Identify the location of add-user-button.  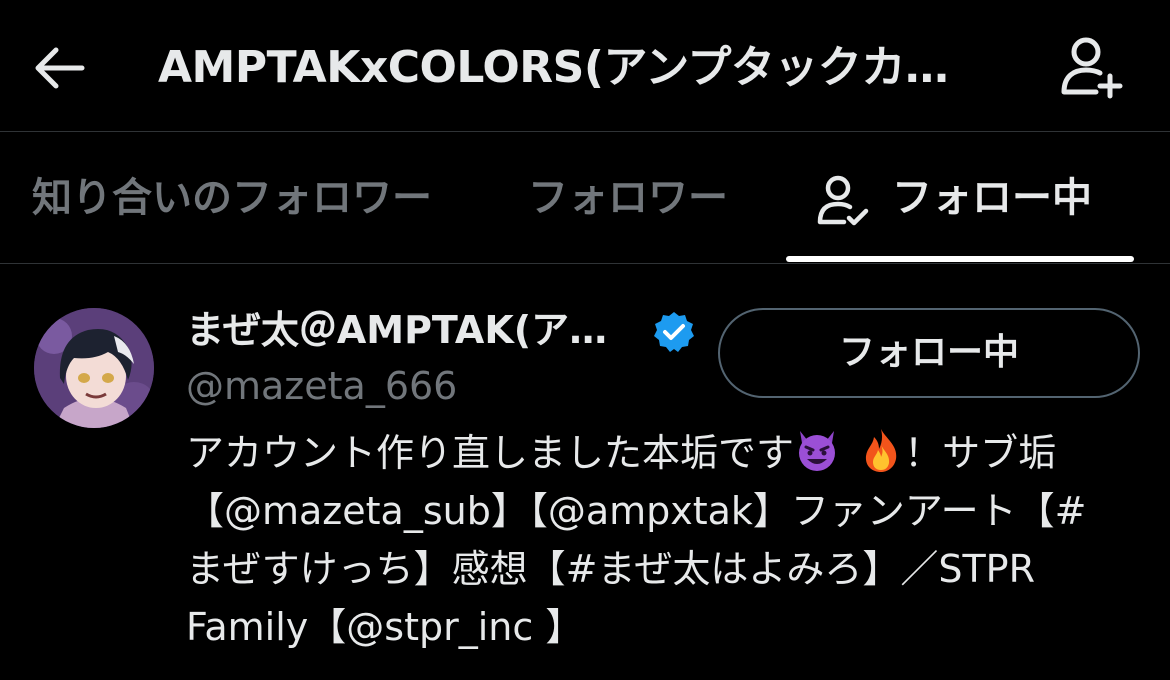
(1091, 67).